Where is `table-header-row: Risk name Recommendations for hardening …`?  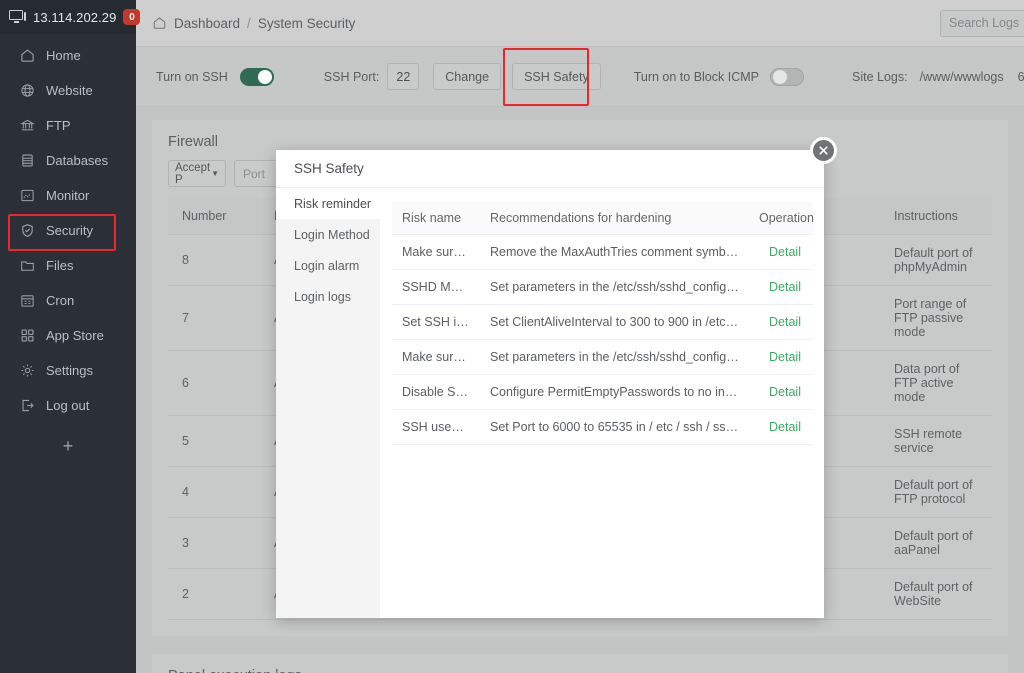
table-header-row: Risk name Recommendations for hardening … is located at coordinates (603, 218).